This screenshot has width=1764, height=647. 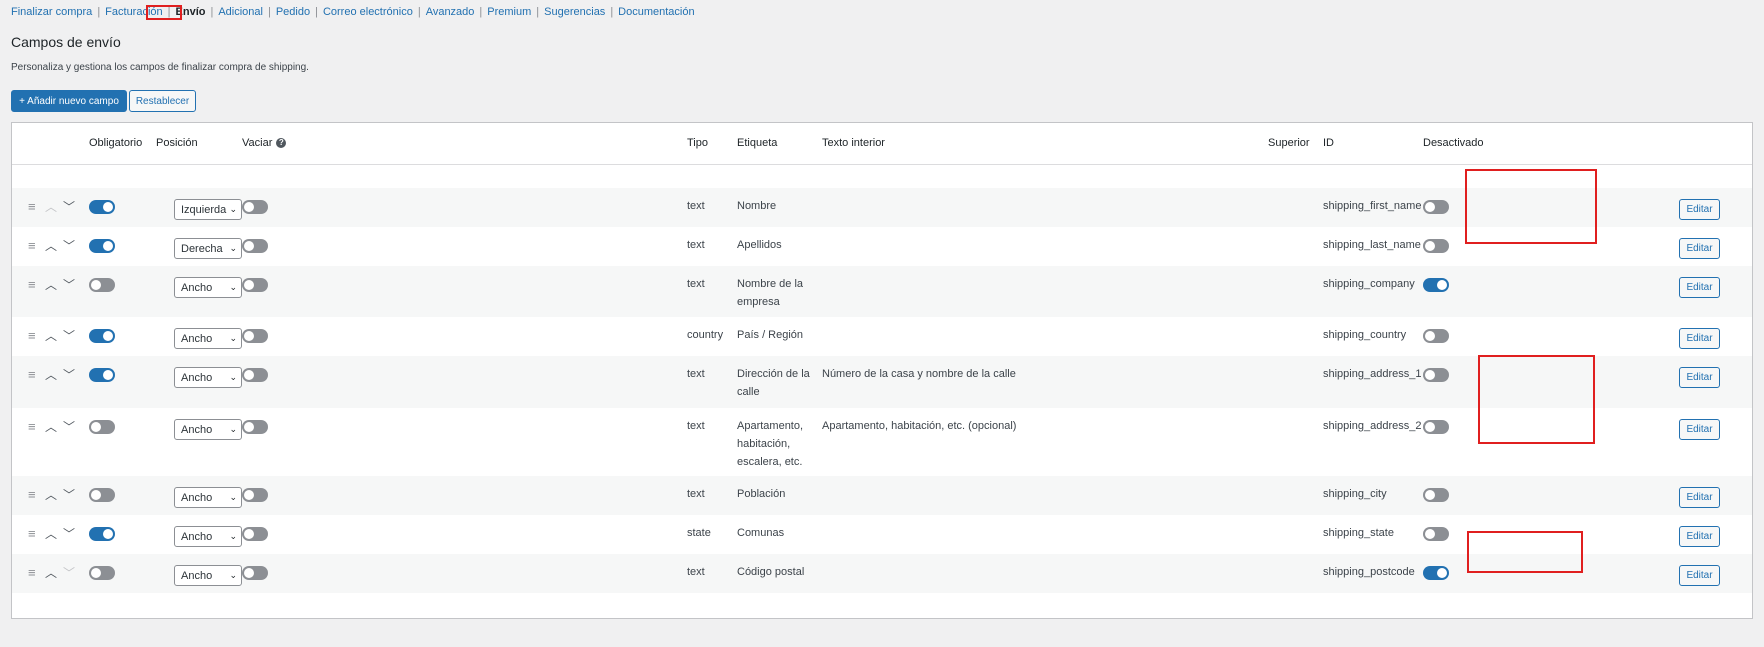 What do you see at coordinates (759, 245) in the screenshot?
I see `field-label: Apellidos` at bounding box center [759, 245].